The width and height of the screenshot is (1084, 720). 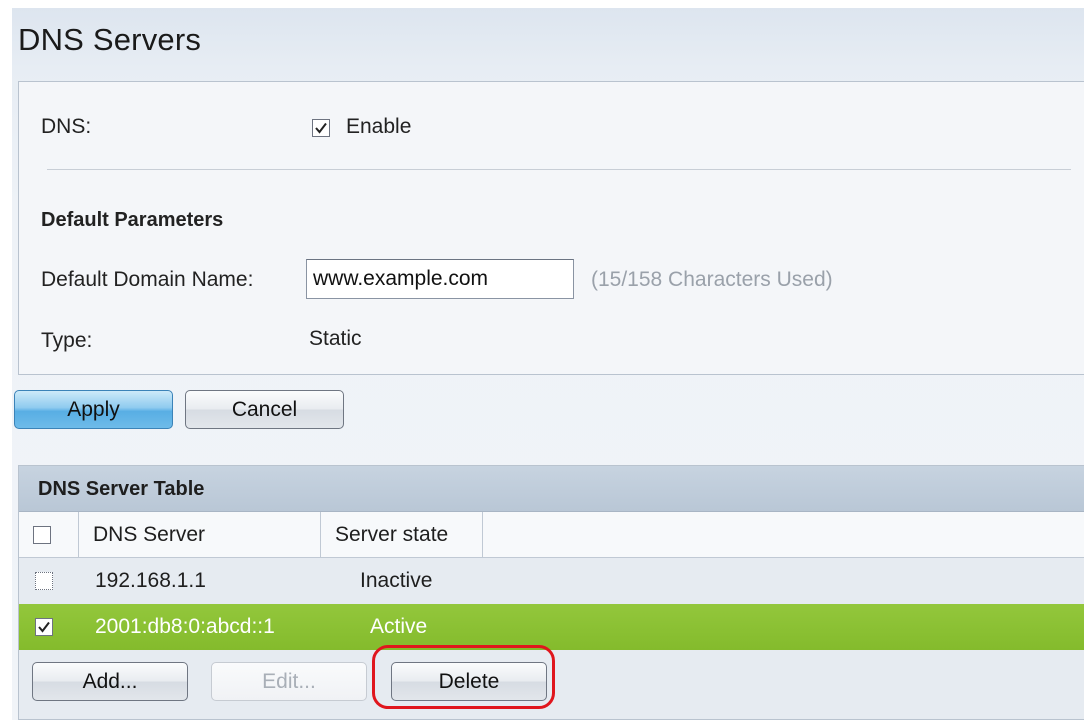 I want to click on table-row-selected: 2001:db8:0:abcd::1 Active, so click(x=551, y=627).